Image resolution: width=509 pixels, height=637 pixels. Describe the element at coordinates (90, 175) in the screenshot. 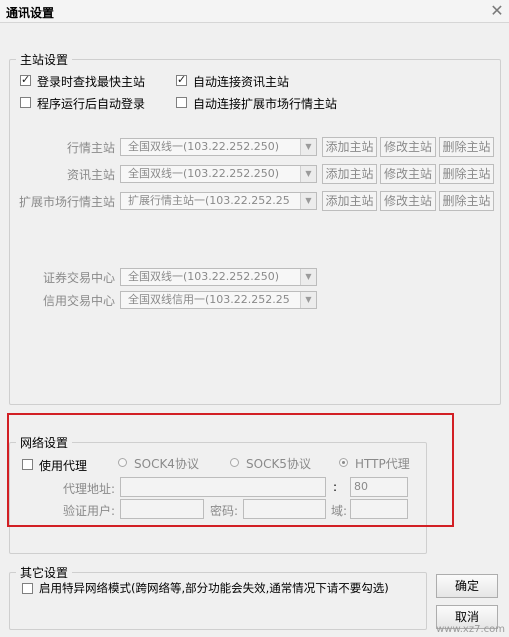

I see `info-server-label: 资讯主站` at that location.